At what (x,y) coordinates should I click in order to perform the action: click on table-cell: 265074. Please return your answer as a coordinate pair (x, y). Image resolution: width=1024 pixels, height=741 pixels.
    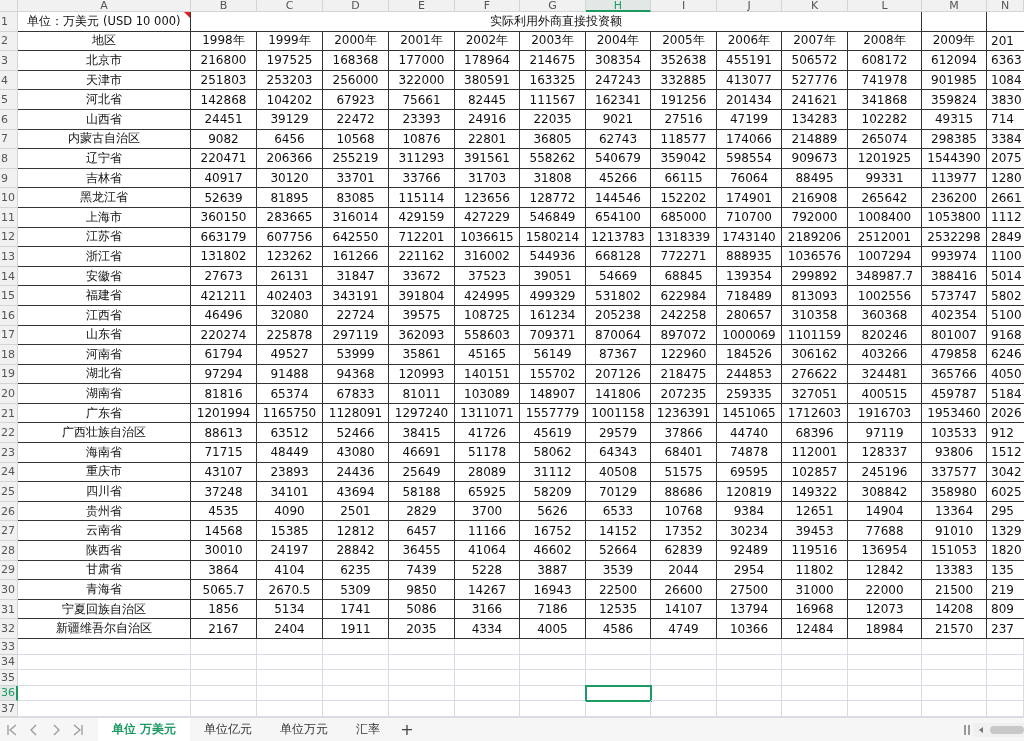
    Looking at the image, I should click on (885, 139).